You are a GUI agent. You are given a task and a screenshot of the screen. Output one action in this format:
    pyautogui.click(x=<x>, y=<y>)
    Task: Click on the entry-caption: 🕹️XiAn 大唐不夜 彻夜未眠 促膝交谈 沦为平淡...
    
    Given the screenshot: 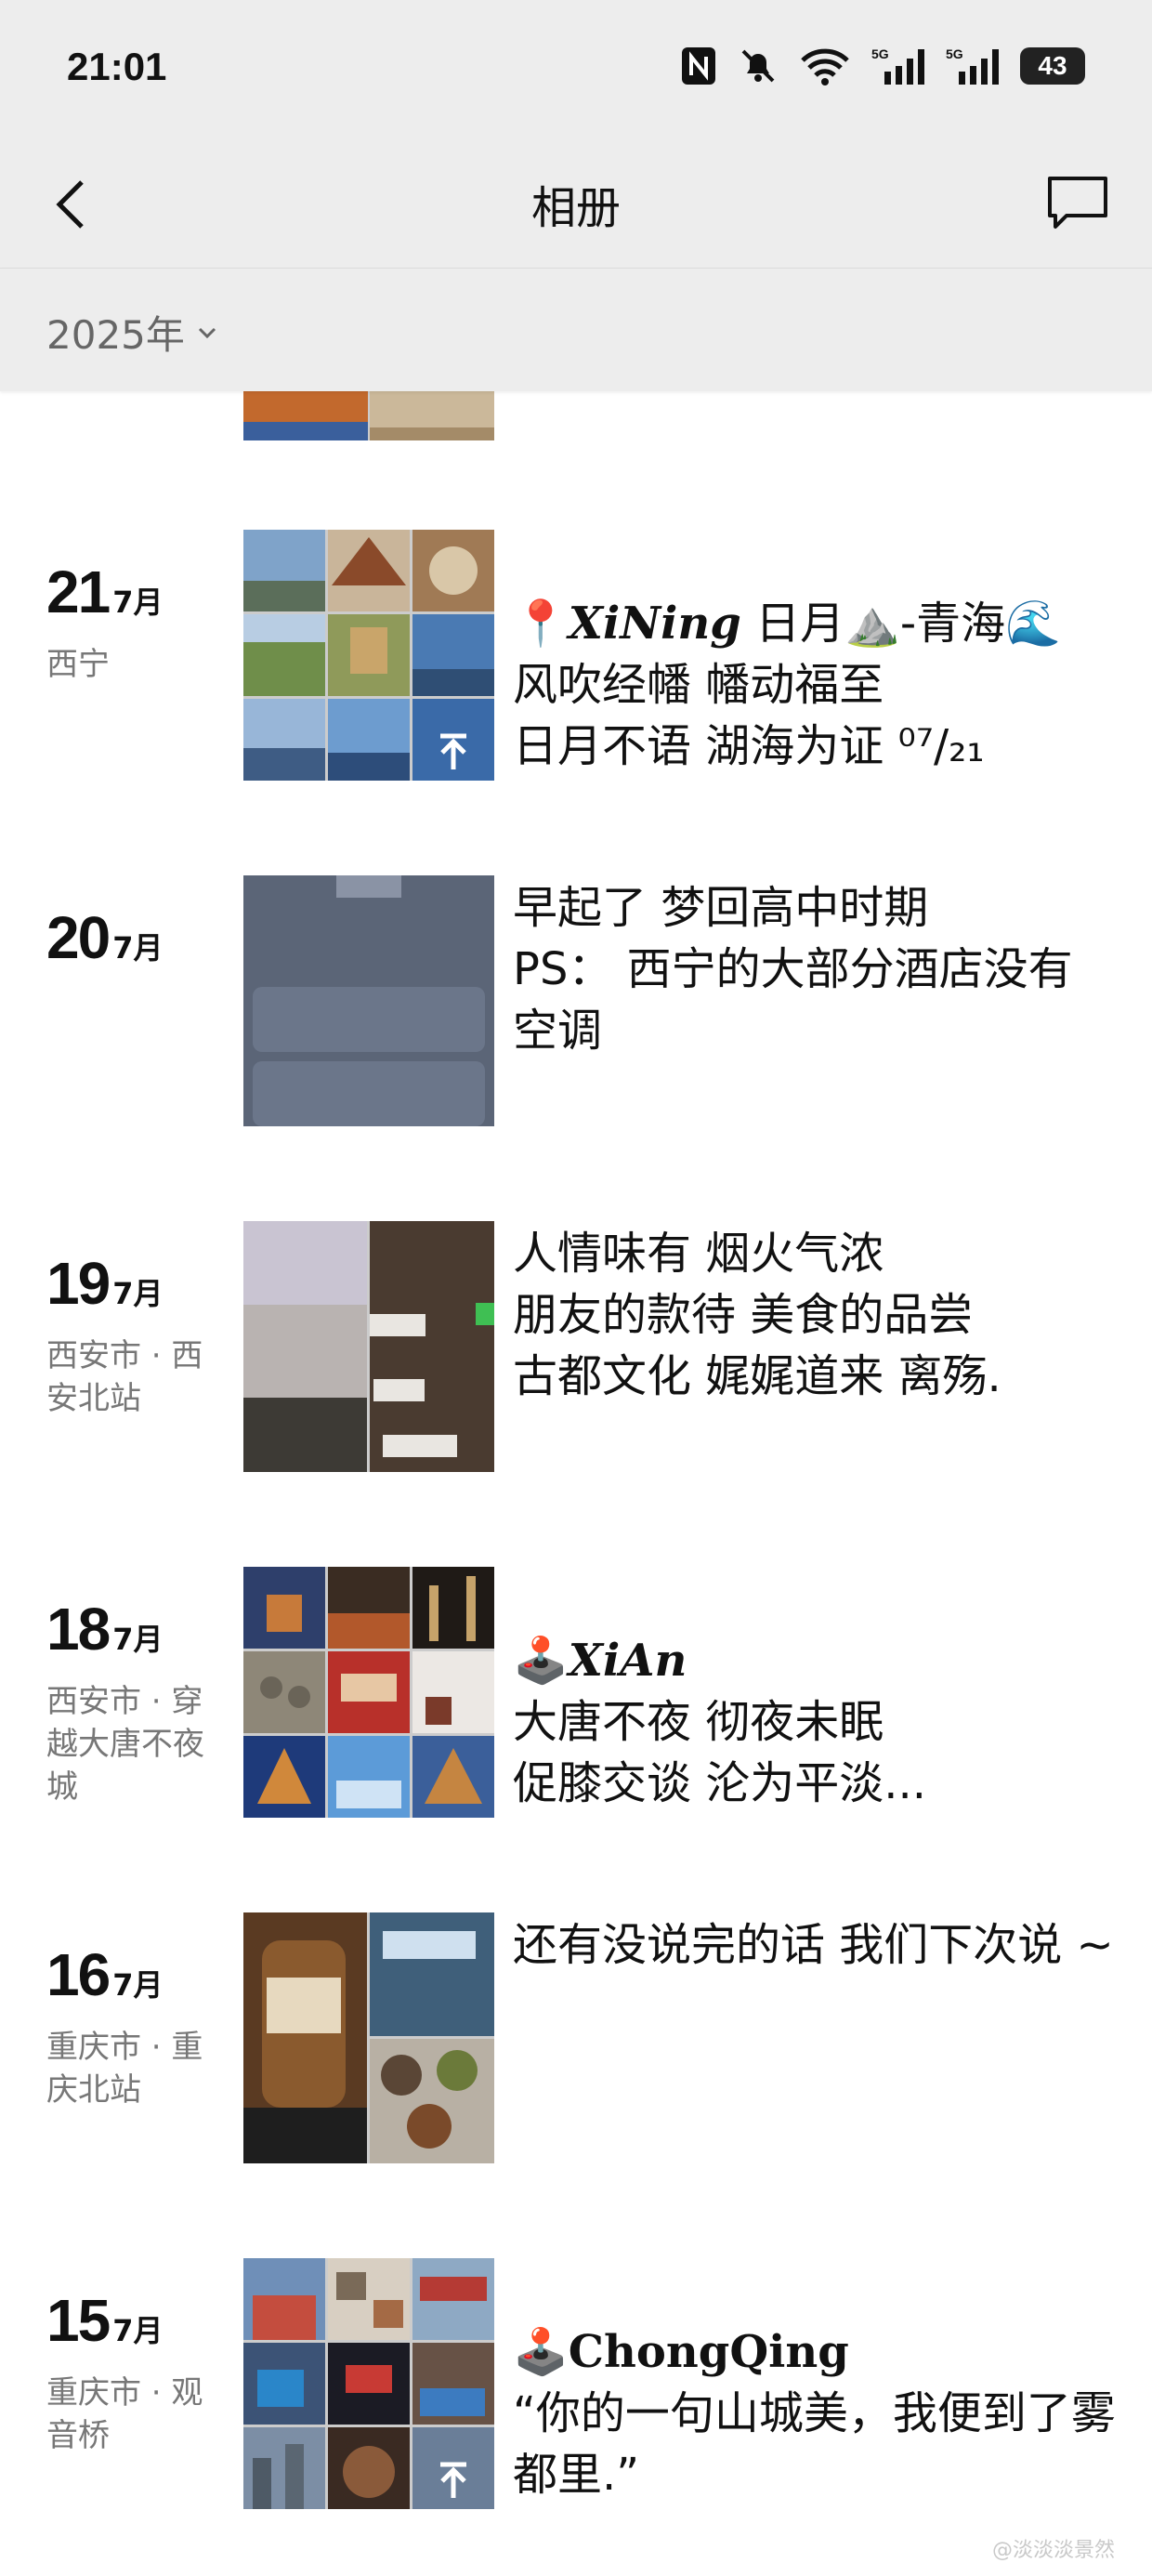 What is the action you would take?
    pyautogui.click(x=815, y=1722)
    